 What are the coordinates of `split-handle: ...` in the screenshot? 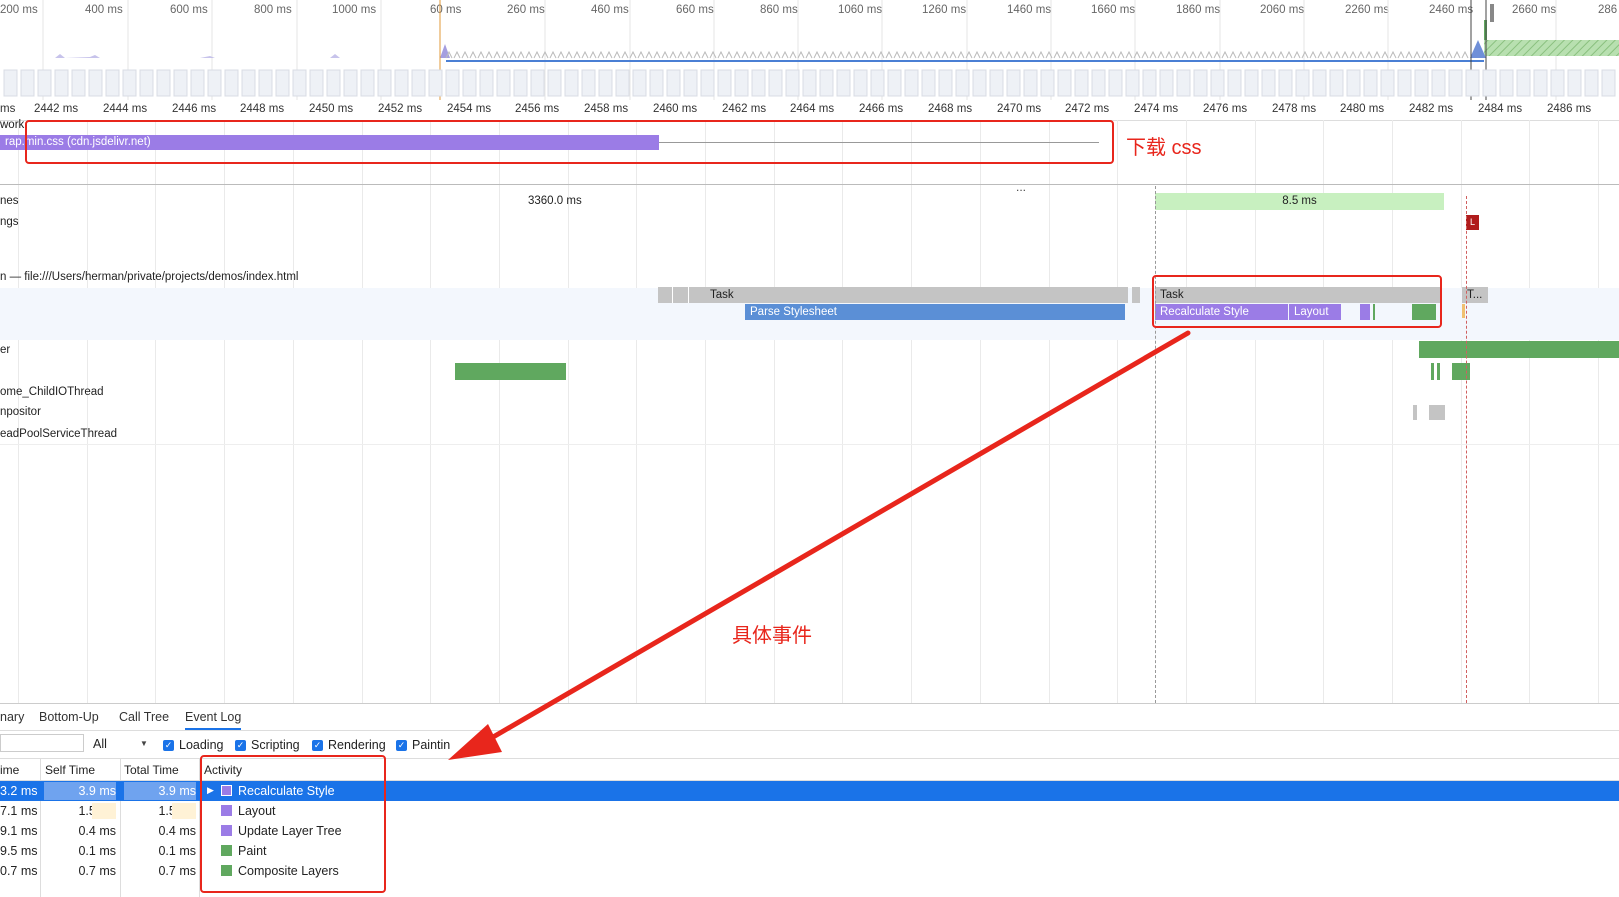 It's located at (1021, 187).